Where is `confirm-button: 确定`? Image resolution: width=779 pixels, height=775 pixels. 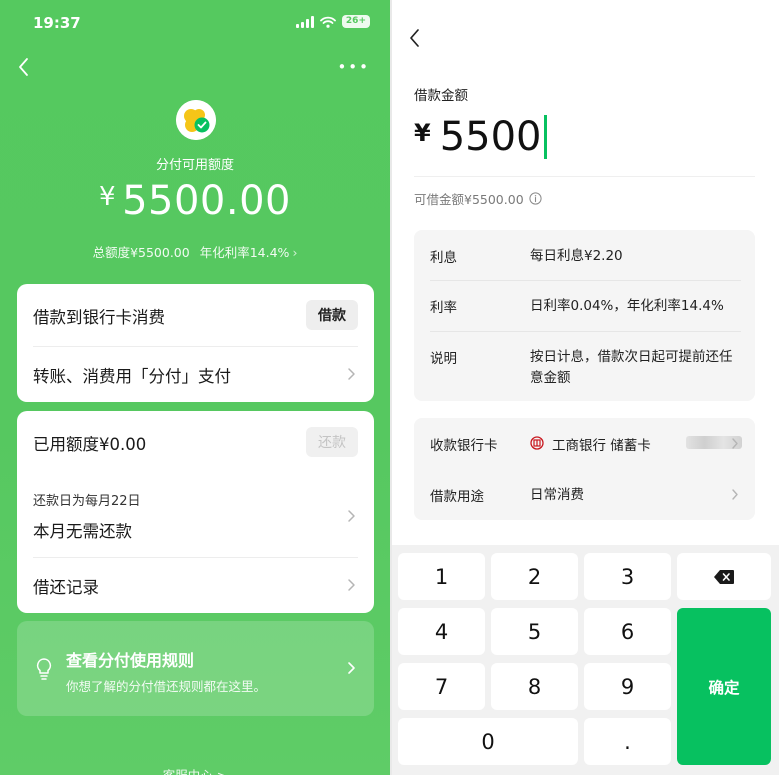
confirm-button: 确定 is located at coordinates (724, 686).